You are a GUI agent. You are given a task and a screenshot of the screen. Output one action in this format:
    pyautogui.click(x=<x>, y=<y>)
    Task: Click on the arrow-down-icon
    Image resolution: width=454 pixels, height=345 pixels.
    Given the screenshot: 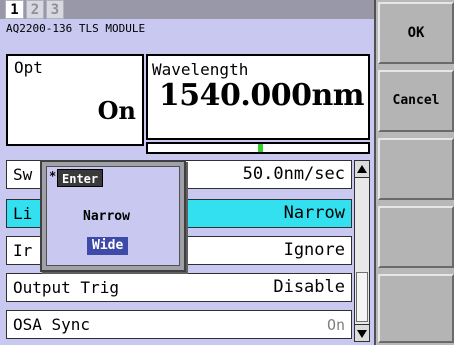 What is the action you would take?
    pyautogui.click(x=362, y=334)
    